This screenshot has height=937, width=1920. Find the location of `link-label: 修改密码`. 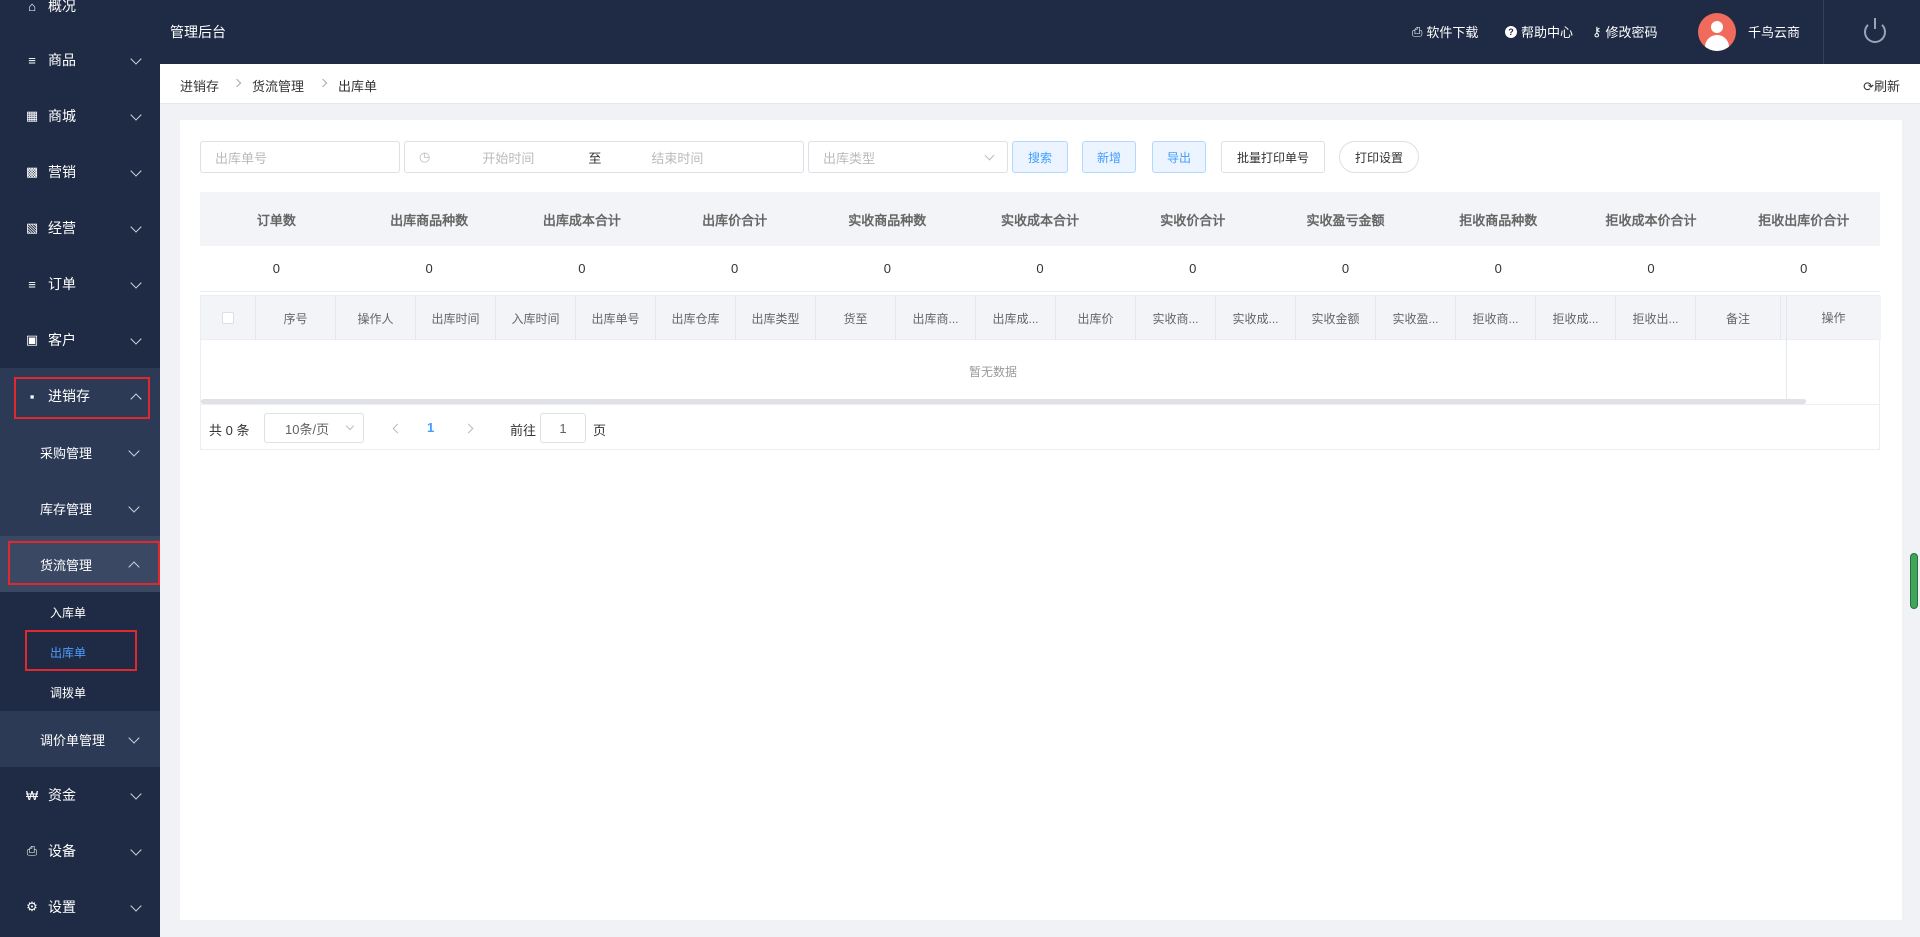

link-label: 修改密码 is located at coordinates (1631, 32).